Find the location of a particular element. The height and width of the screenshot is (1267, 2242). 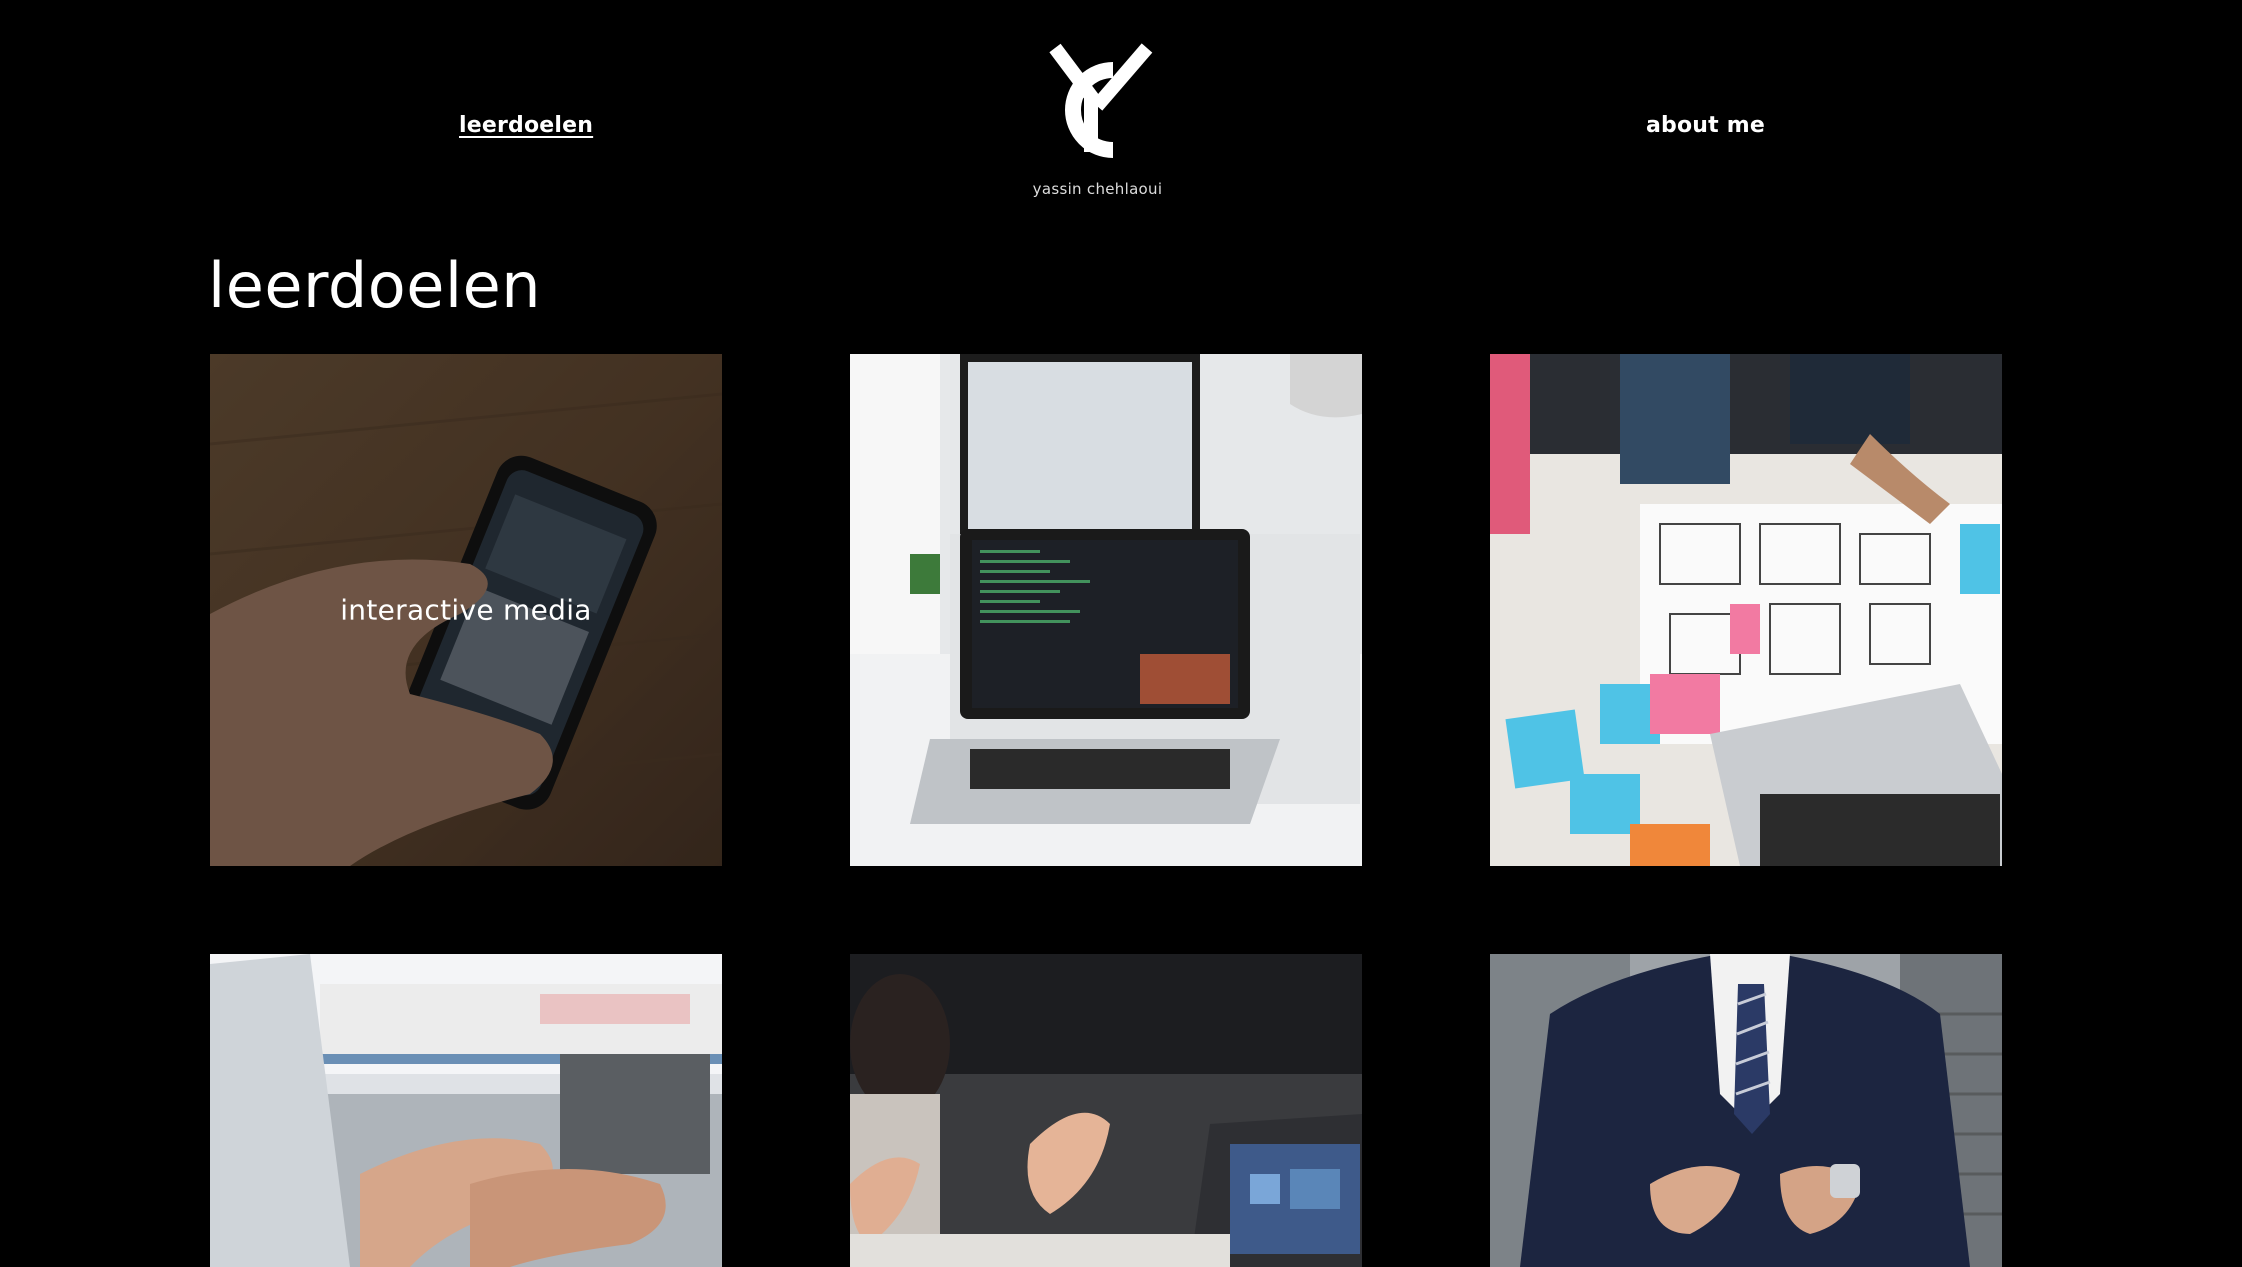

tile-laptop-code is located at coordinates (1106, 610).